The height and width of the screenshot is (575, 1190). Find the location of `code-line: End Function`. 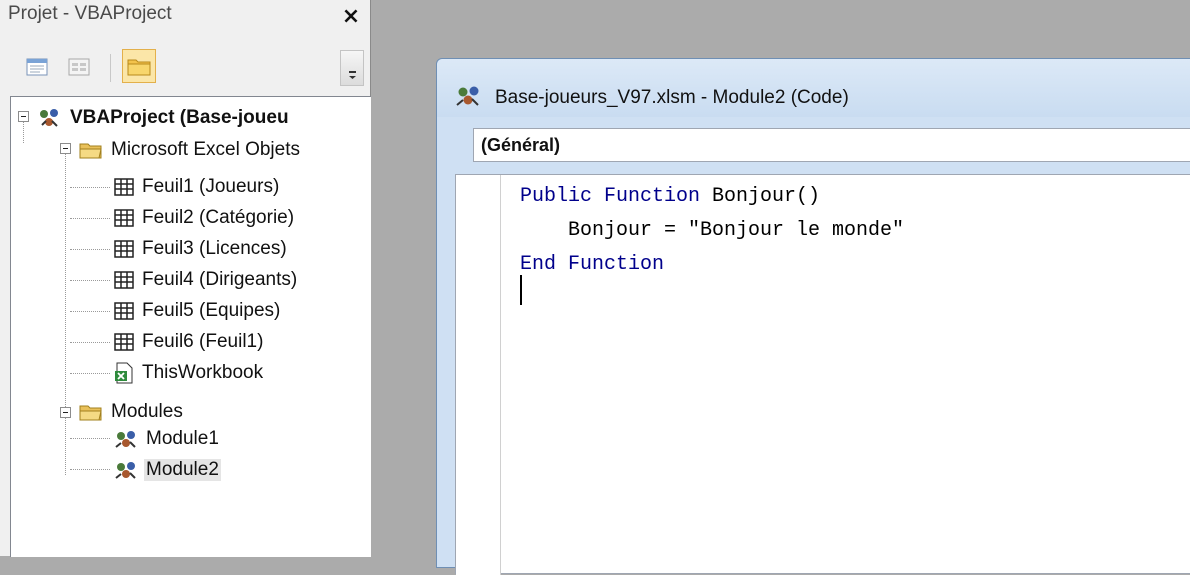

code-line: End Function is located at coordinates (592, 264).